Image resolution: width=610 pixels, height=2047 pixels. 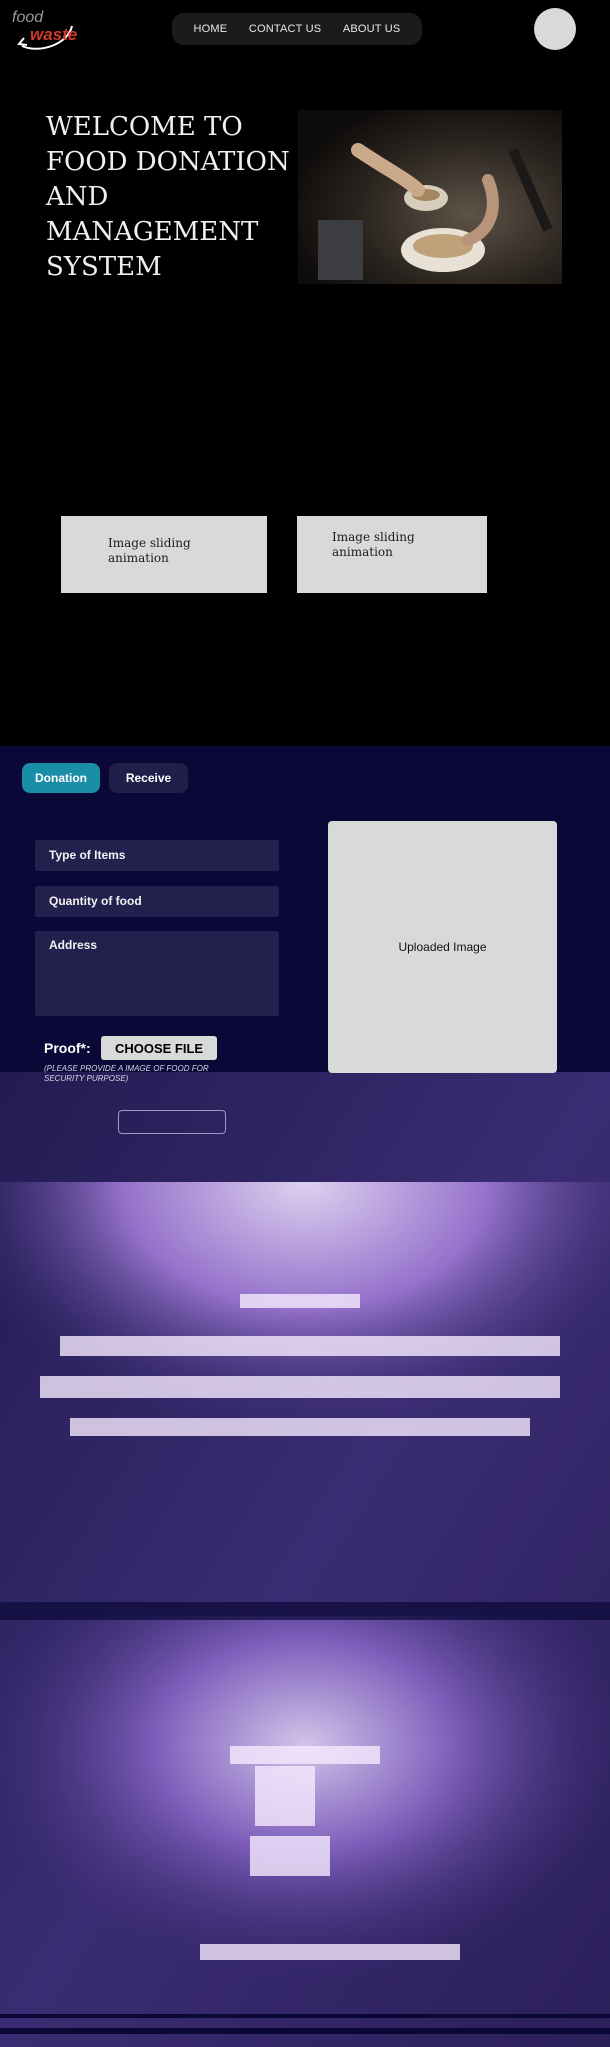 I want to click on slide-1-caption: Image sliding animation, so click(x=149, y=550).